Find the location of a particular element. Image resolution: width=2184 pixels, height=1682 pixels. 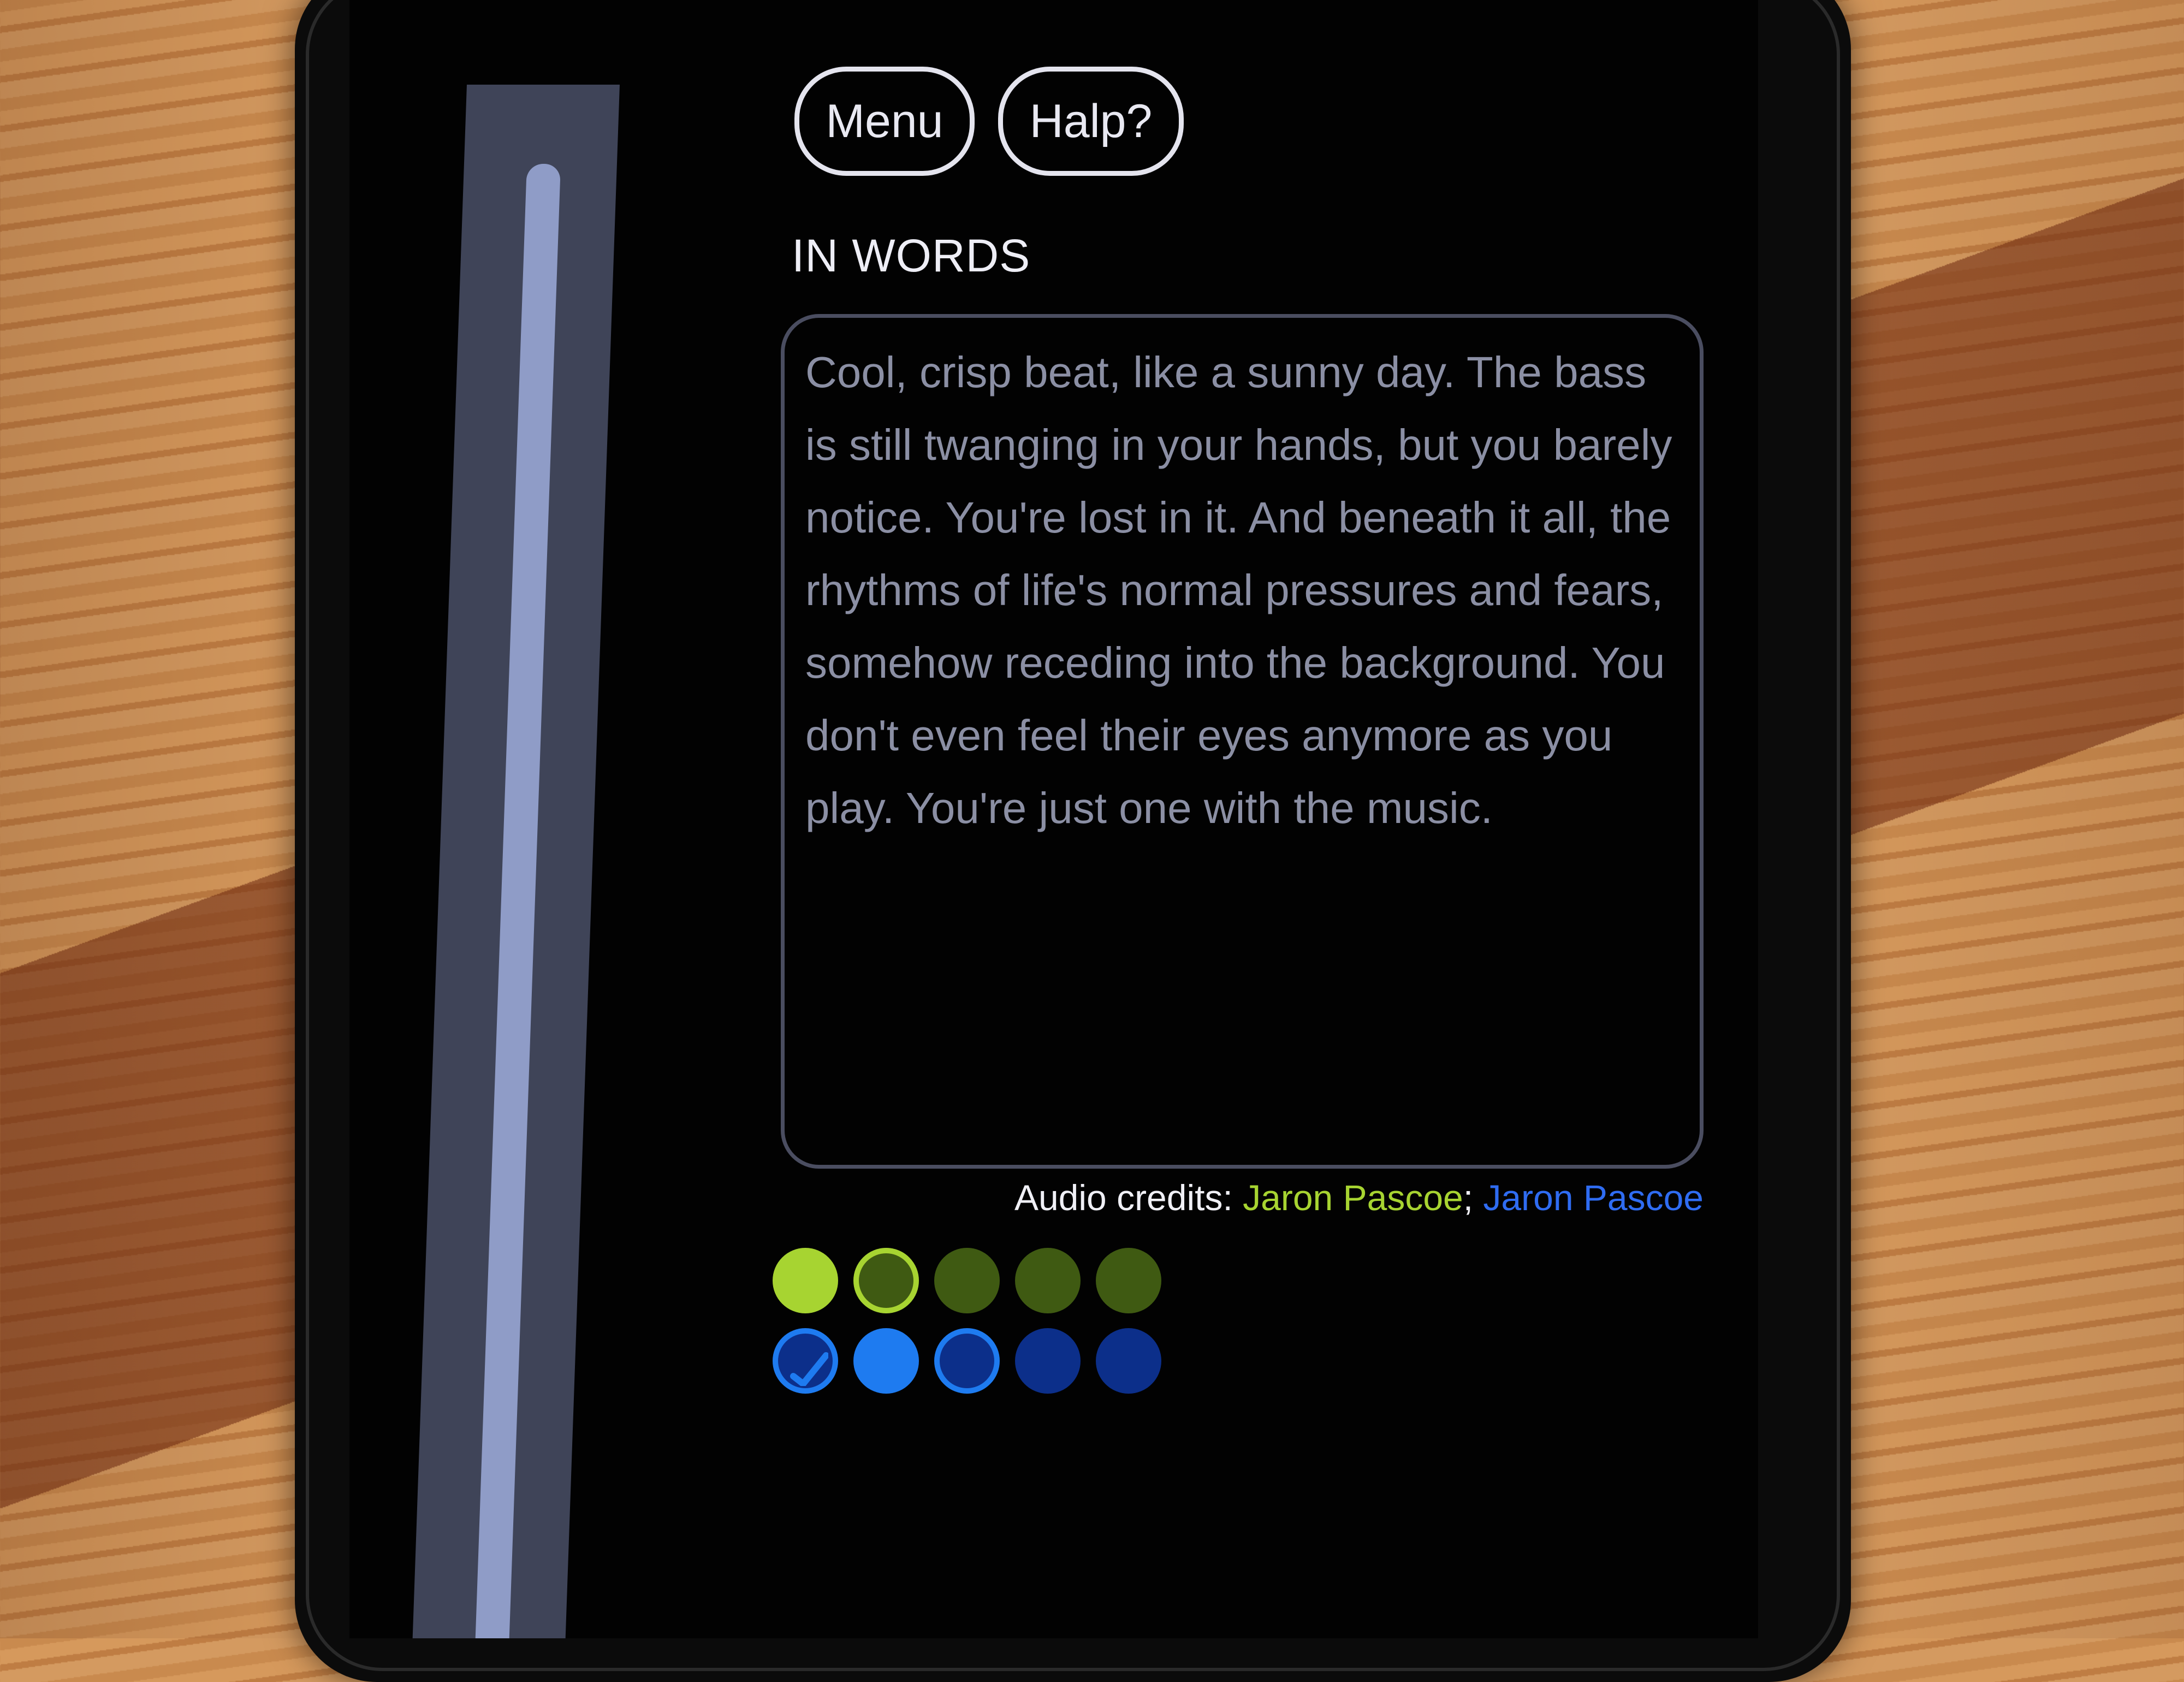

blue-artist-link: Jaron Pascoe is located at coordinates (1594, 1197).